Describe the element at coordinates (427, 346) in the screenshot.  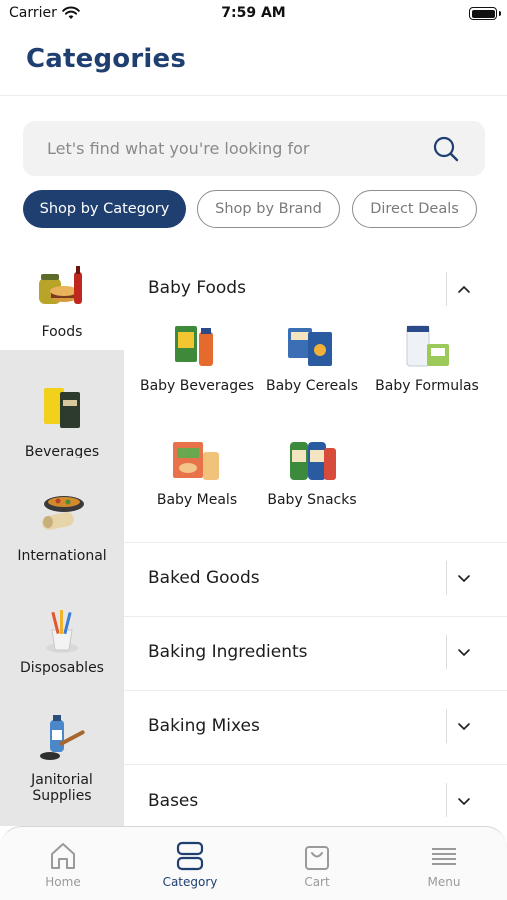
I see `baby-formulas-image` at that location.